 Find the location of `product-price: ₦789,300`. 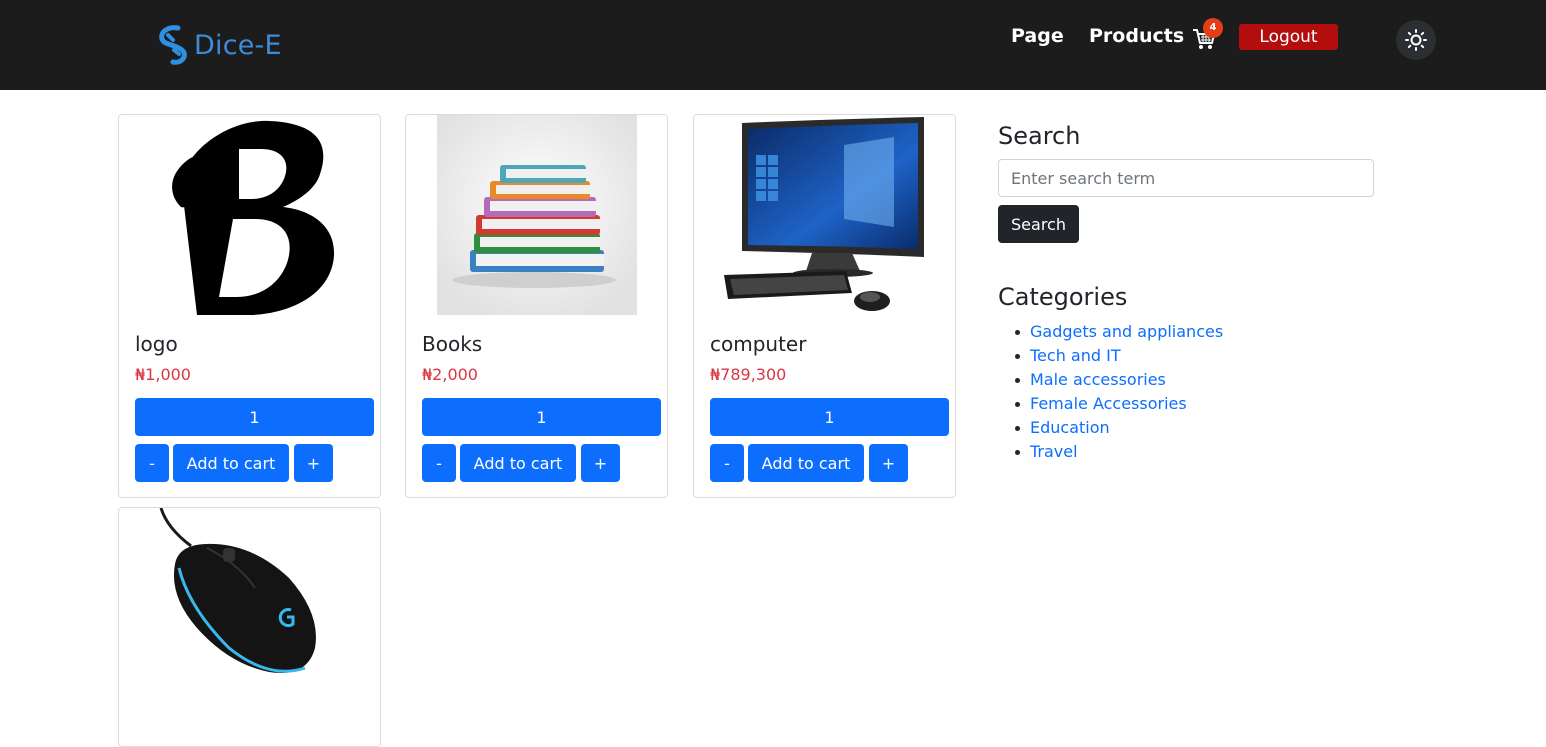

product-price: ₦789,300 is located at coordinates (748, 374).